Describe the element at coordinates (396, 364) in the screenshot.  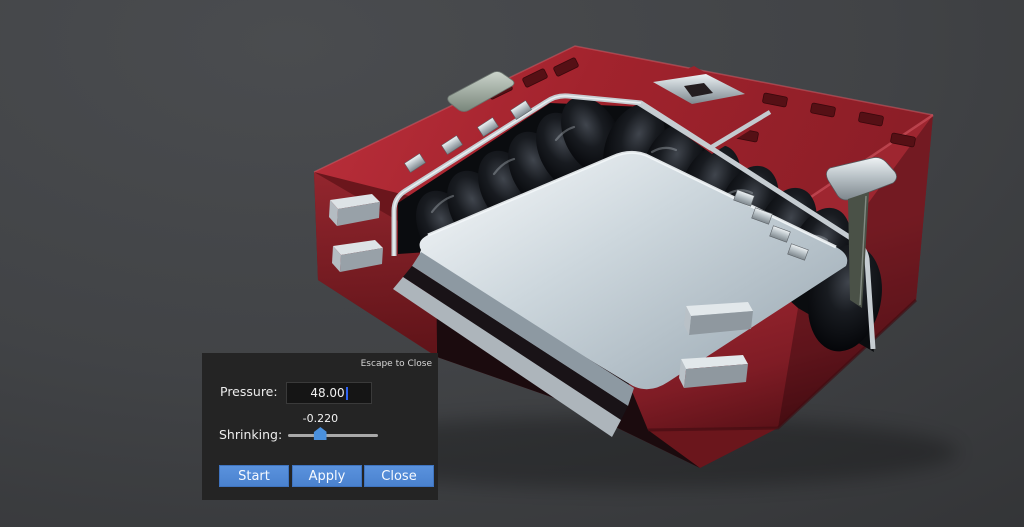
I see `escape-hint: Escape to Close` at that location.